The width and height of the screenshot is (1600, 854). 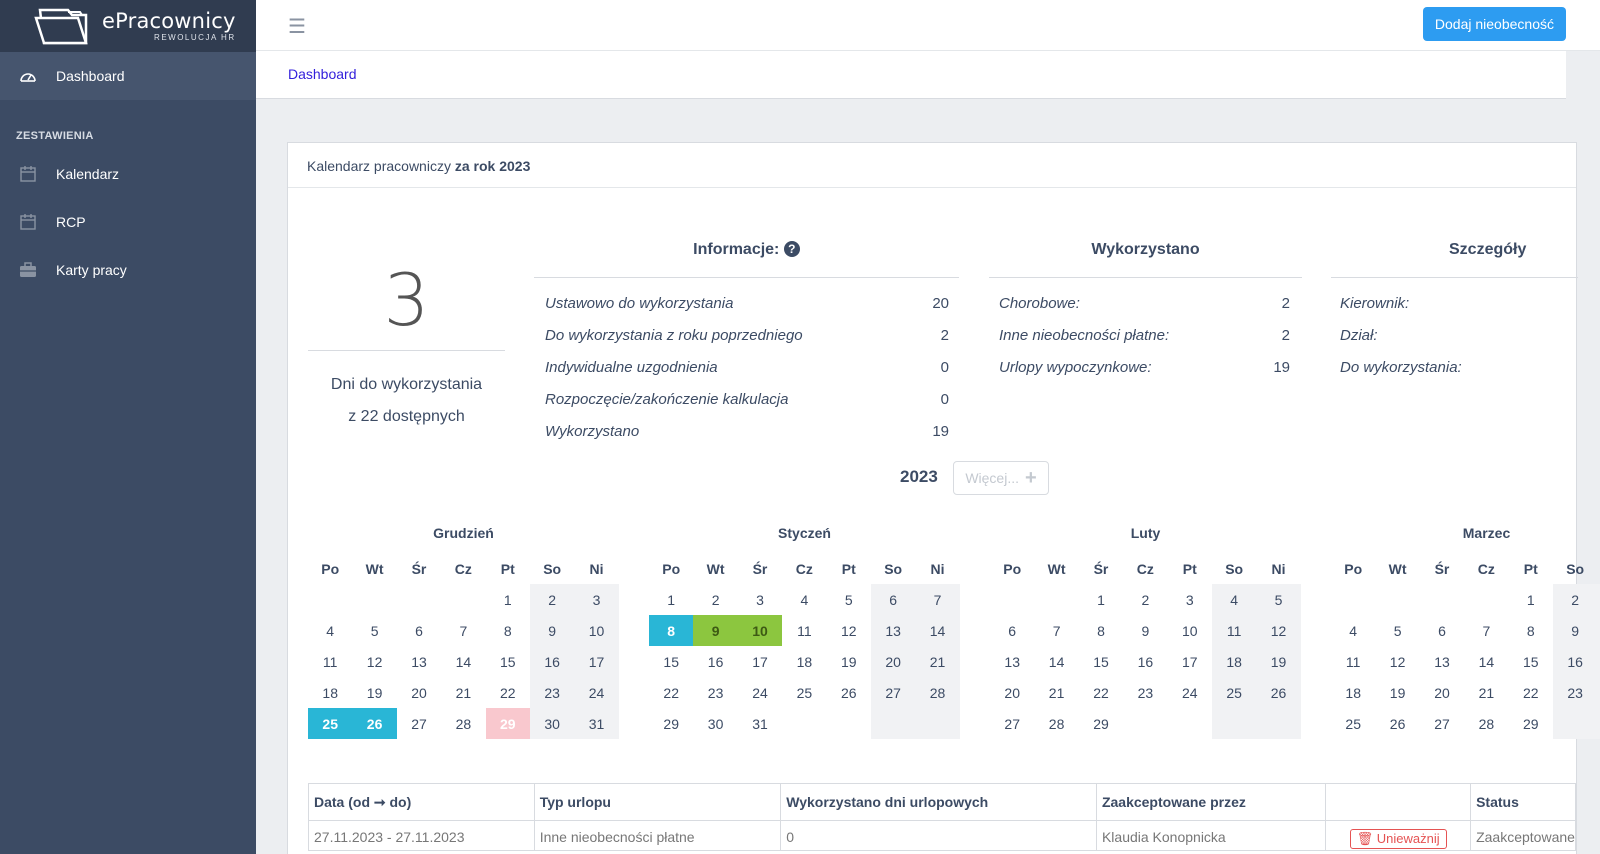 What do you see at coordinates (1398, 839) in the screenshot?
I see `revoke-button: 🗑 Unieważnij` at bounding box center [1398, 839].